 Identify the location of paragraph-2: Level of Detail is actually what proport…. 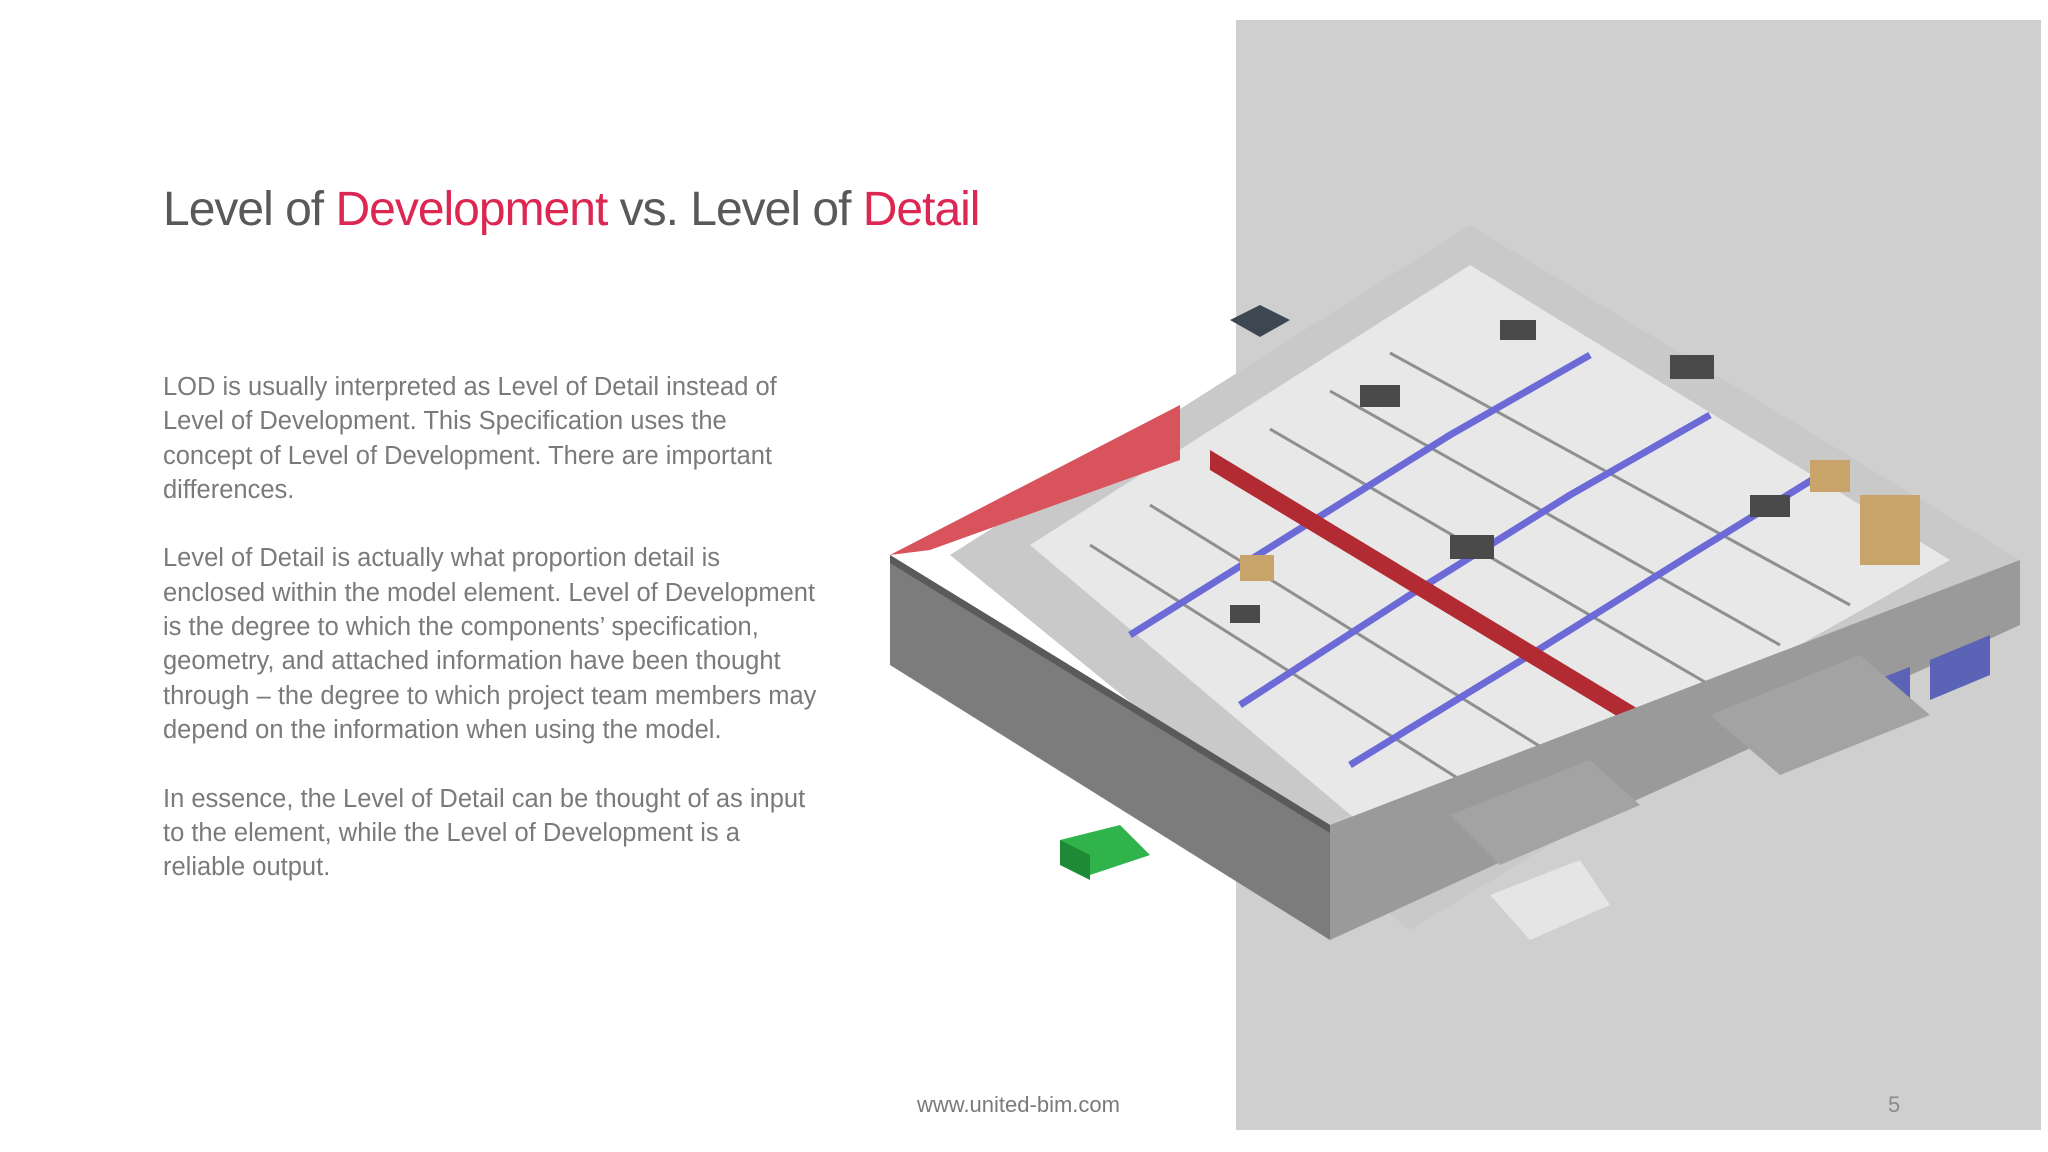
(490, 644).